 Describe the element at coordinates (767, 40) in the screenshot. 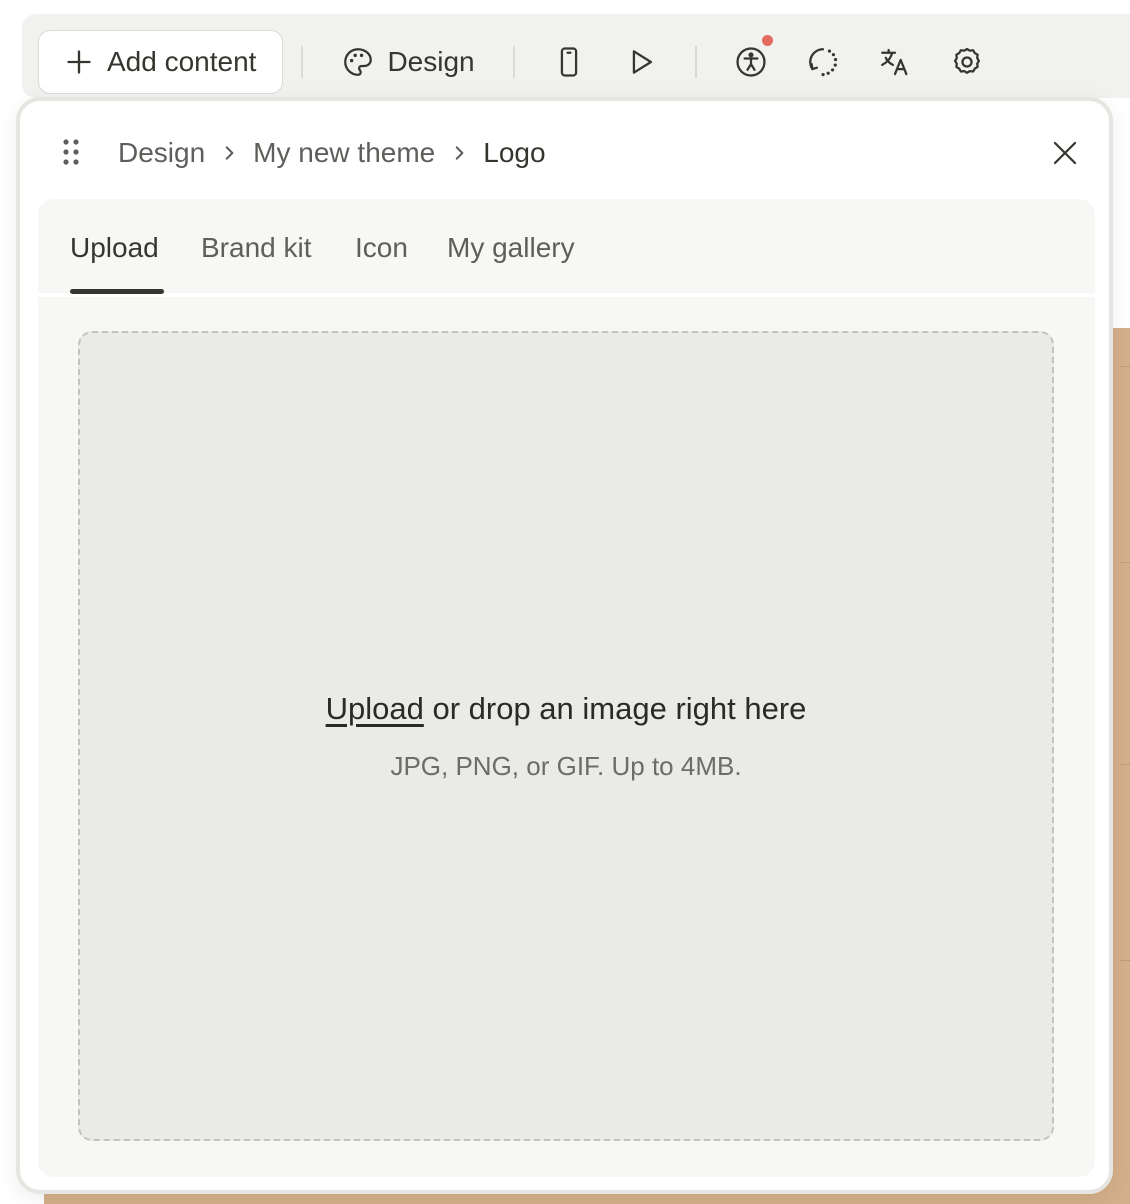

I see `notification-dot` at that location.